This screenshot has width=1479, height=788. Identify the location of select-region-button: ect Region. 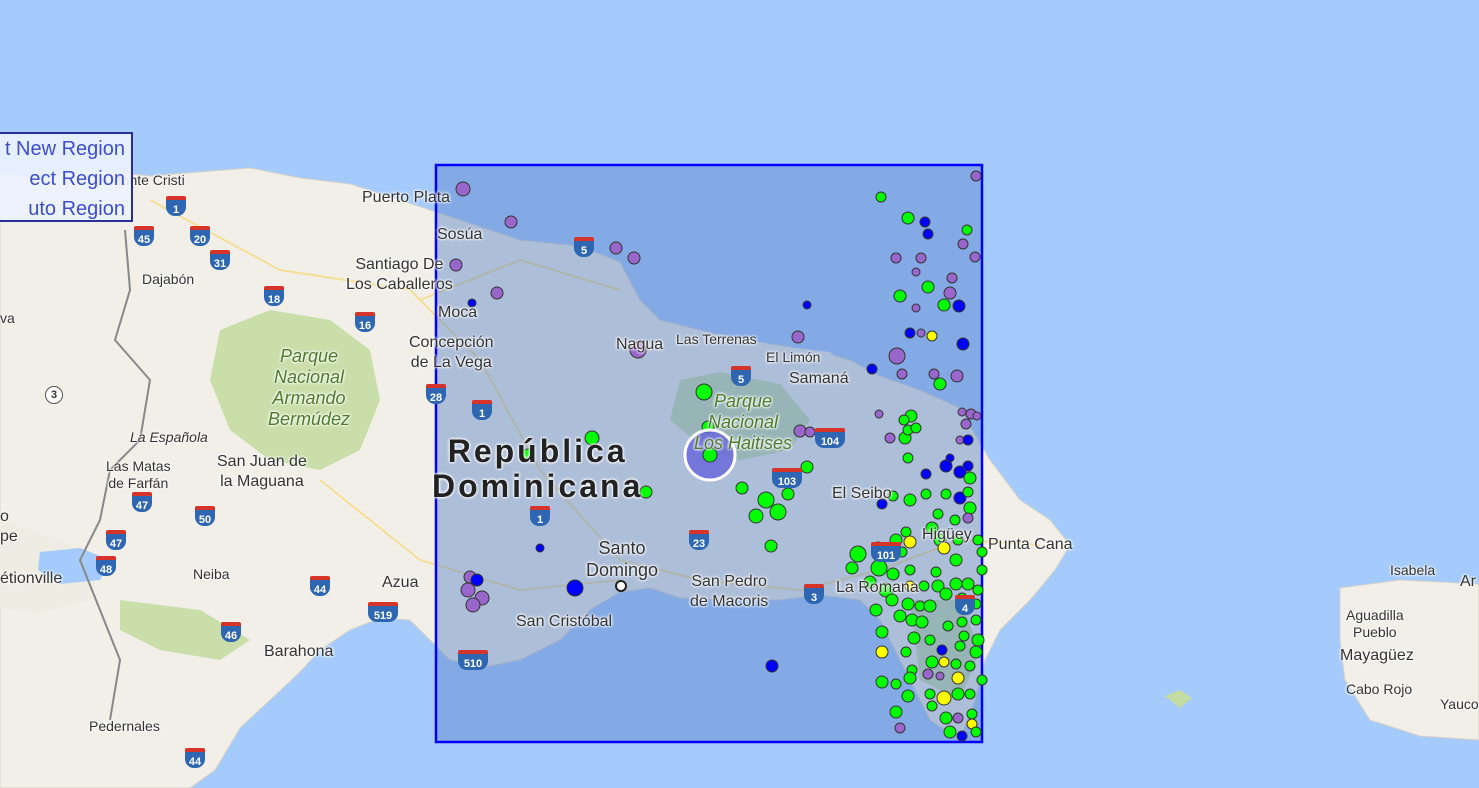
(65, 179).